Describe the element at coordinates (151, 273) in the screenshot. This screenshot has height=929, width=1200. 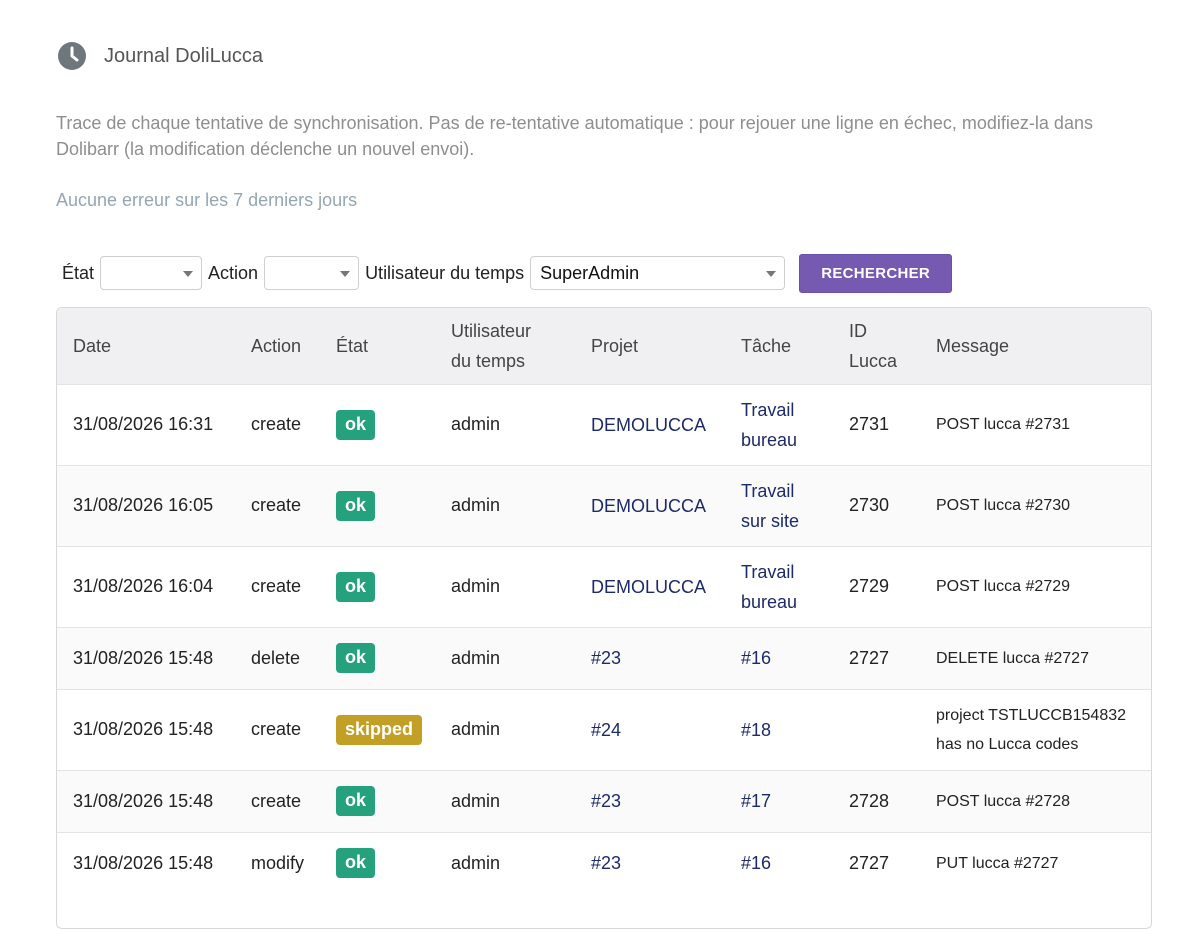
I see `state-select` at that location.